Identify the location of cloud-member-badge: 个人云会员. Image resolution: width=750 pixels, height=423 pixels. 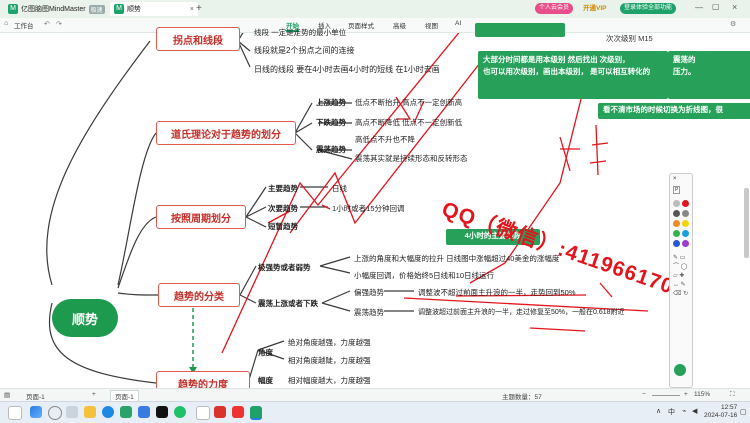
(554, 8).